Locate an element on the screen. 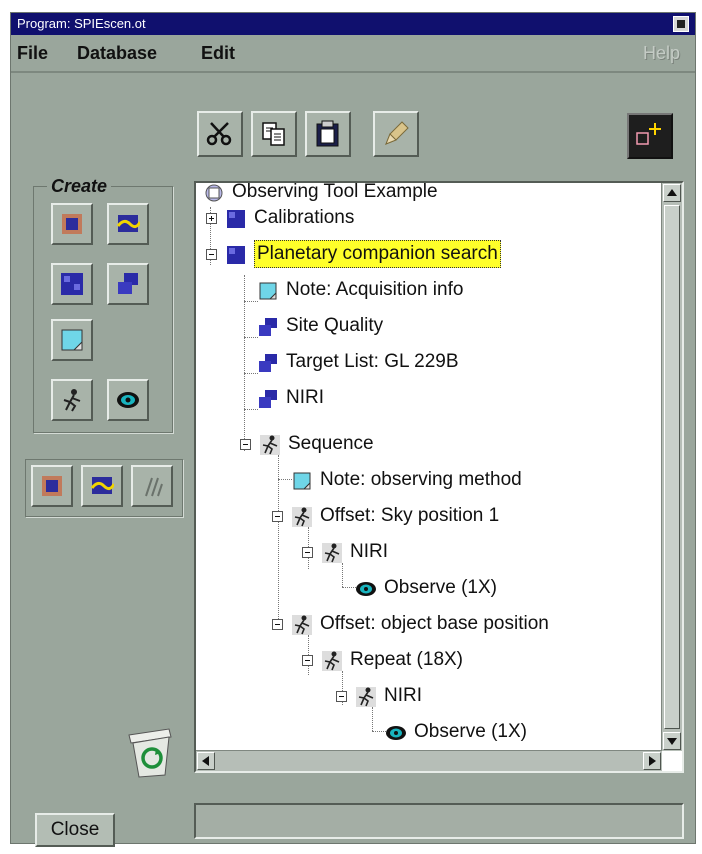 Image resolution: width=702 pixels, height=854 pixels. copy-icon is located at coordinates (273, 134).